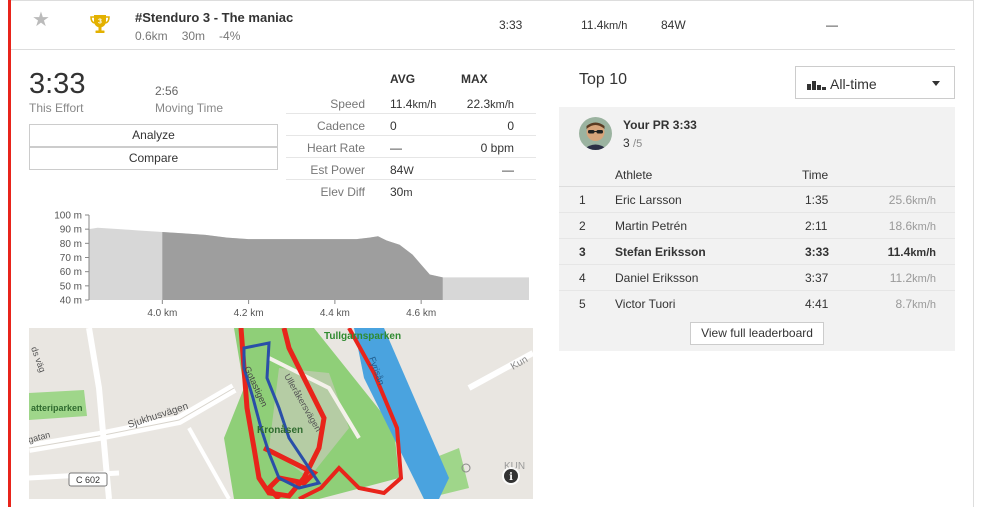  I want to click on stat-row-elev: Elev Diff 30m, so click(411, 191).